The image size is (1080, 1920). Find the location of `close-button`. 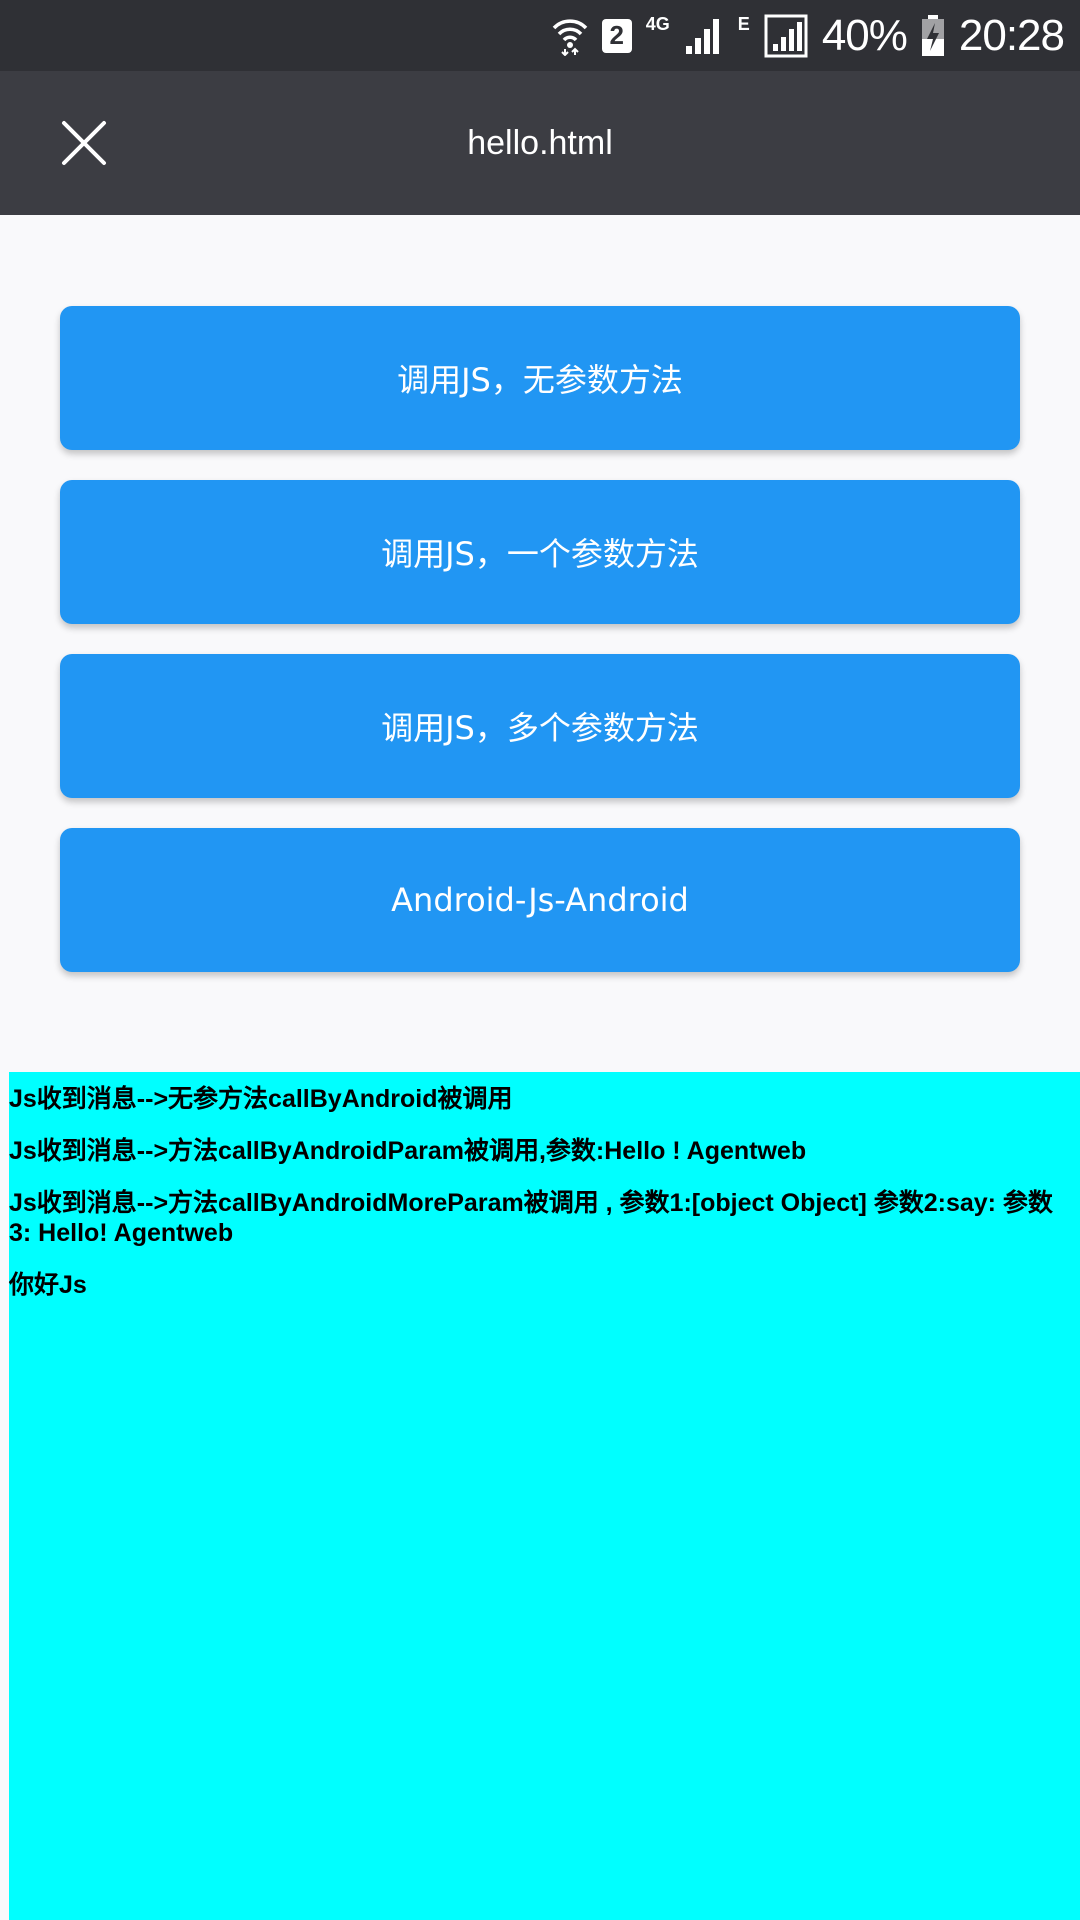

close-button is located at coordinates (84, 143).